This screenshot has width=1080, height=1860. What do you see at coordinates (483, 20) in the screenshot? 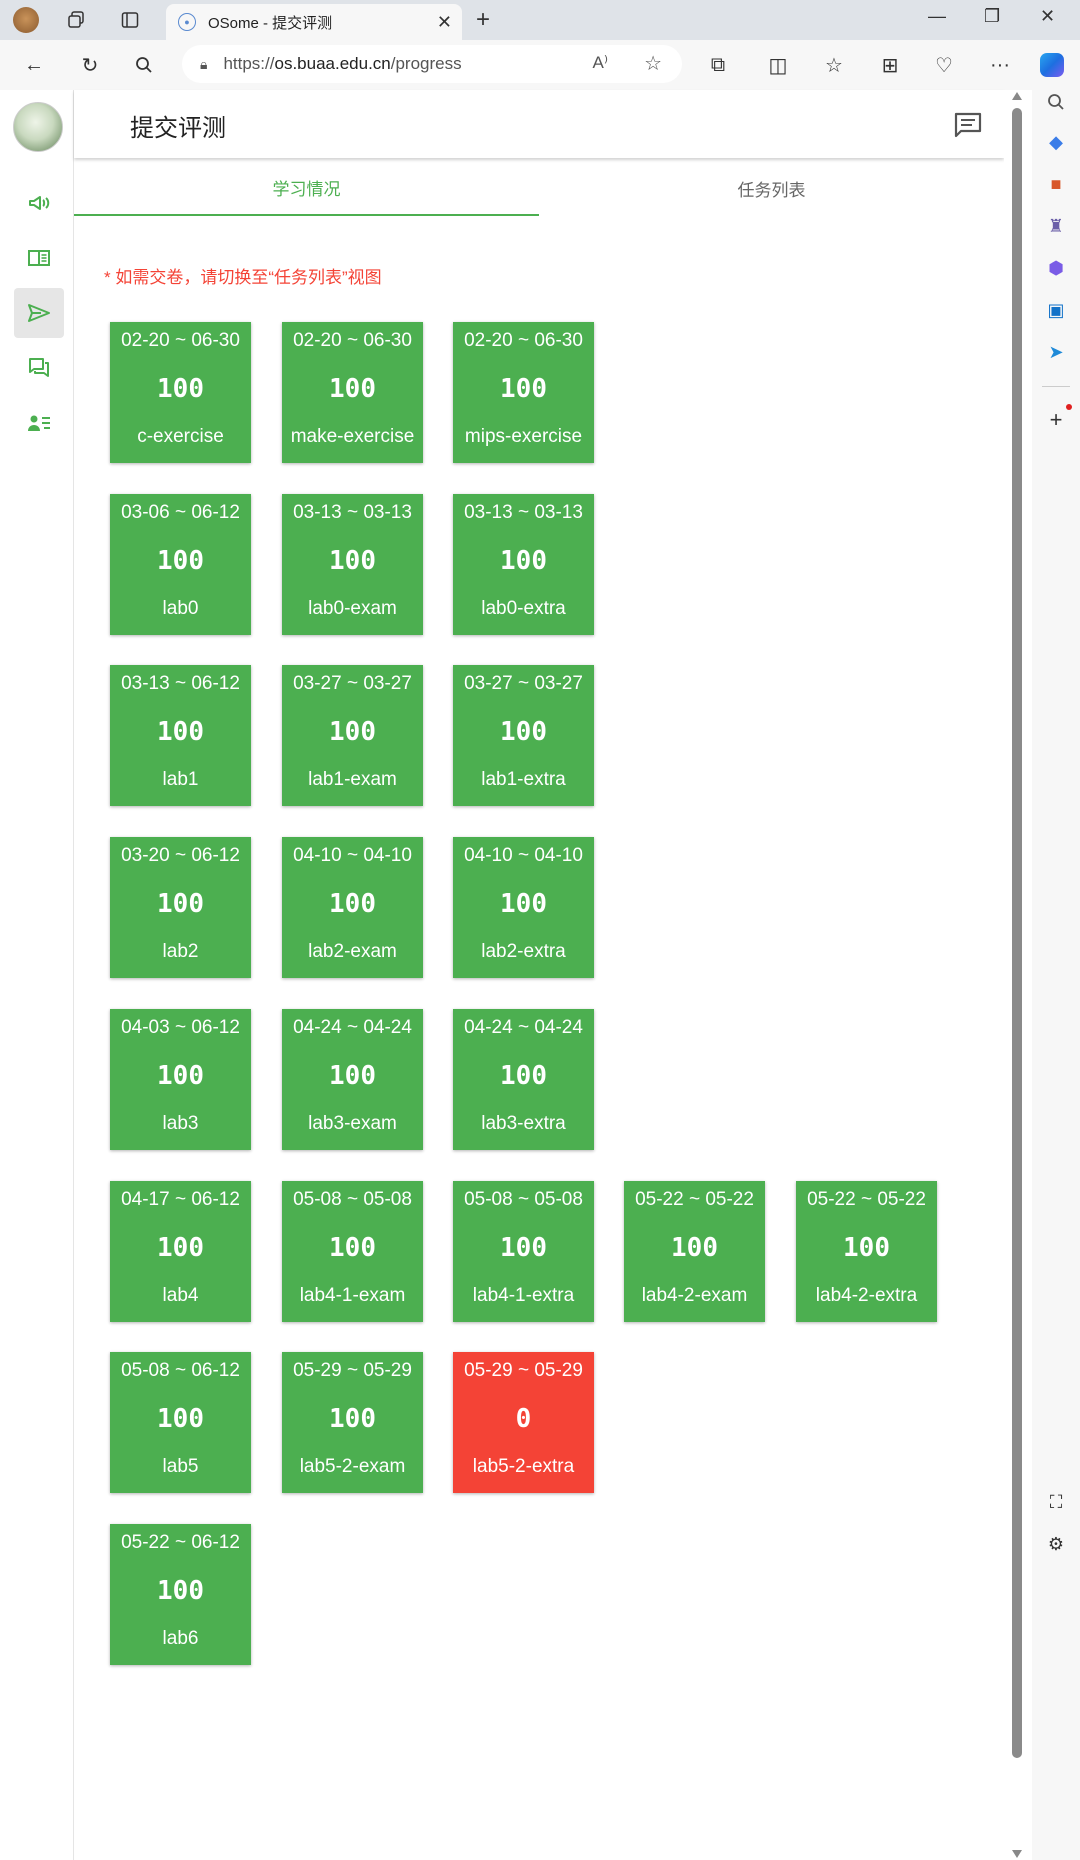
I see `new-tab-icon: +` at bounding box center [483, 20].